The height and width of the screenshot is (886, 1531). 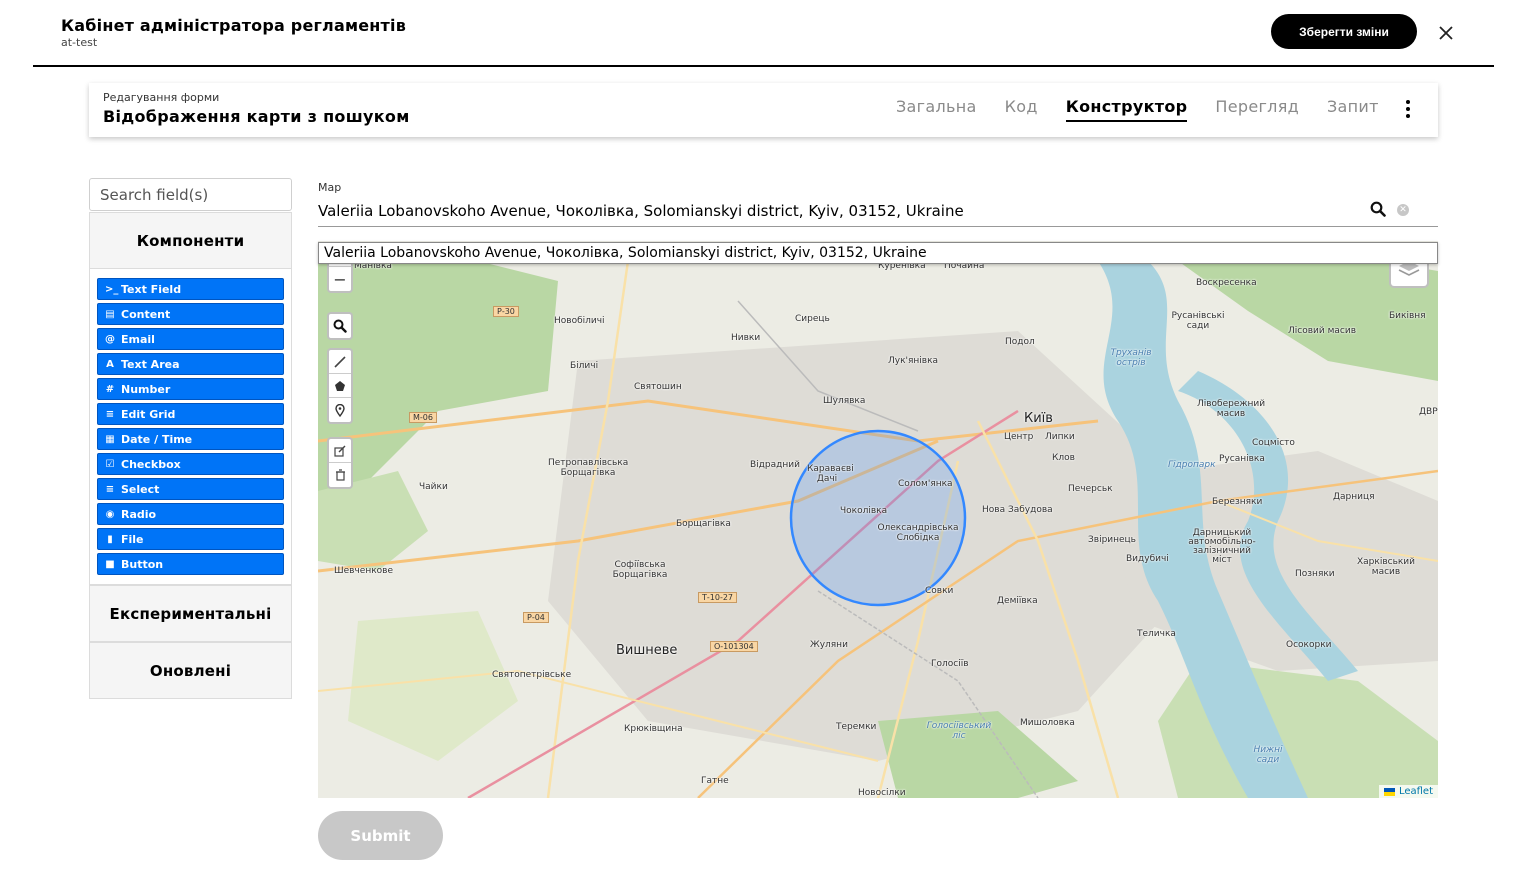 I want to click on attribution-link: Leaflet, so click(x=1416, y=791).